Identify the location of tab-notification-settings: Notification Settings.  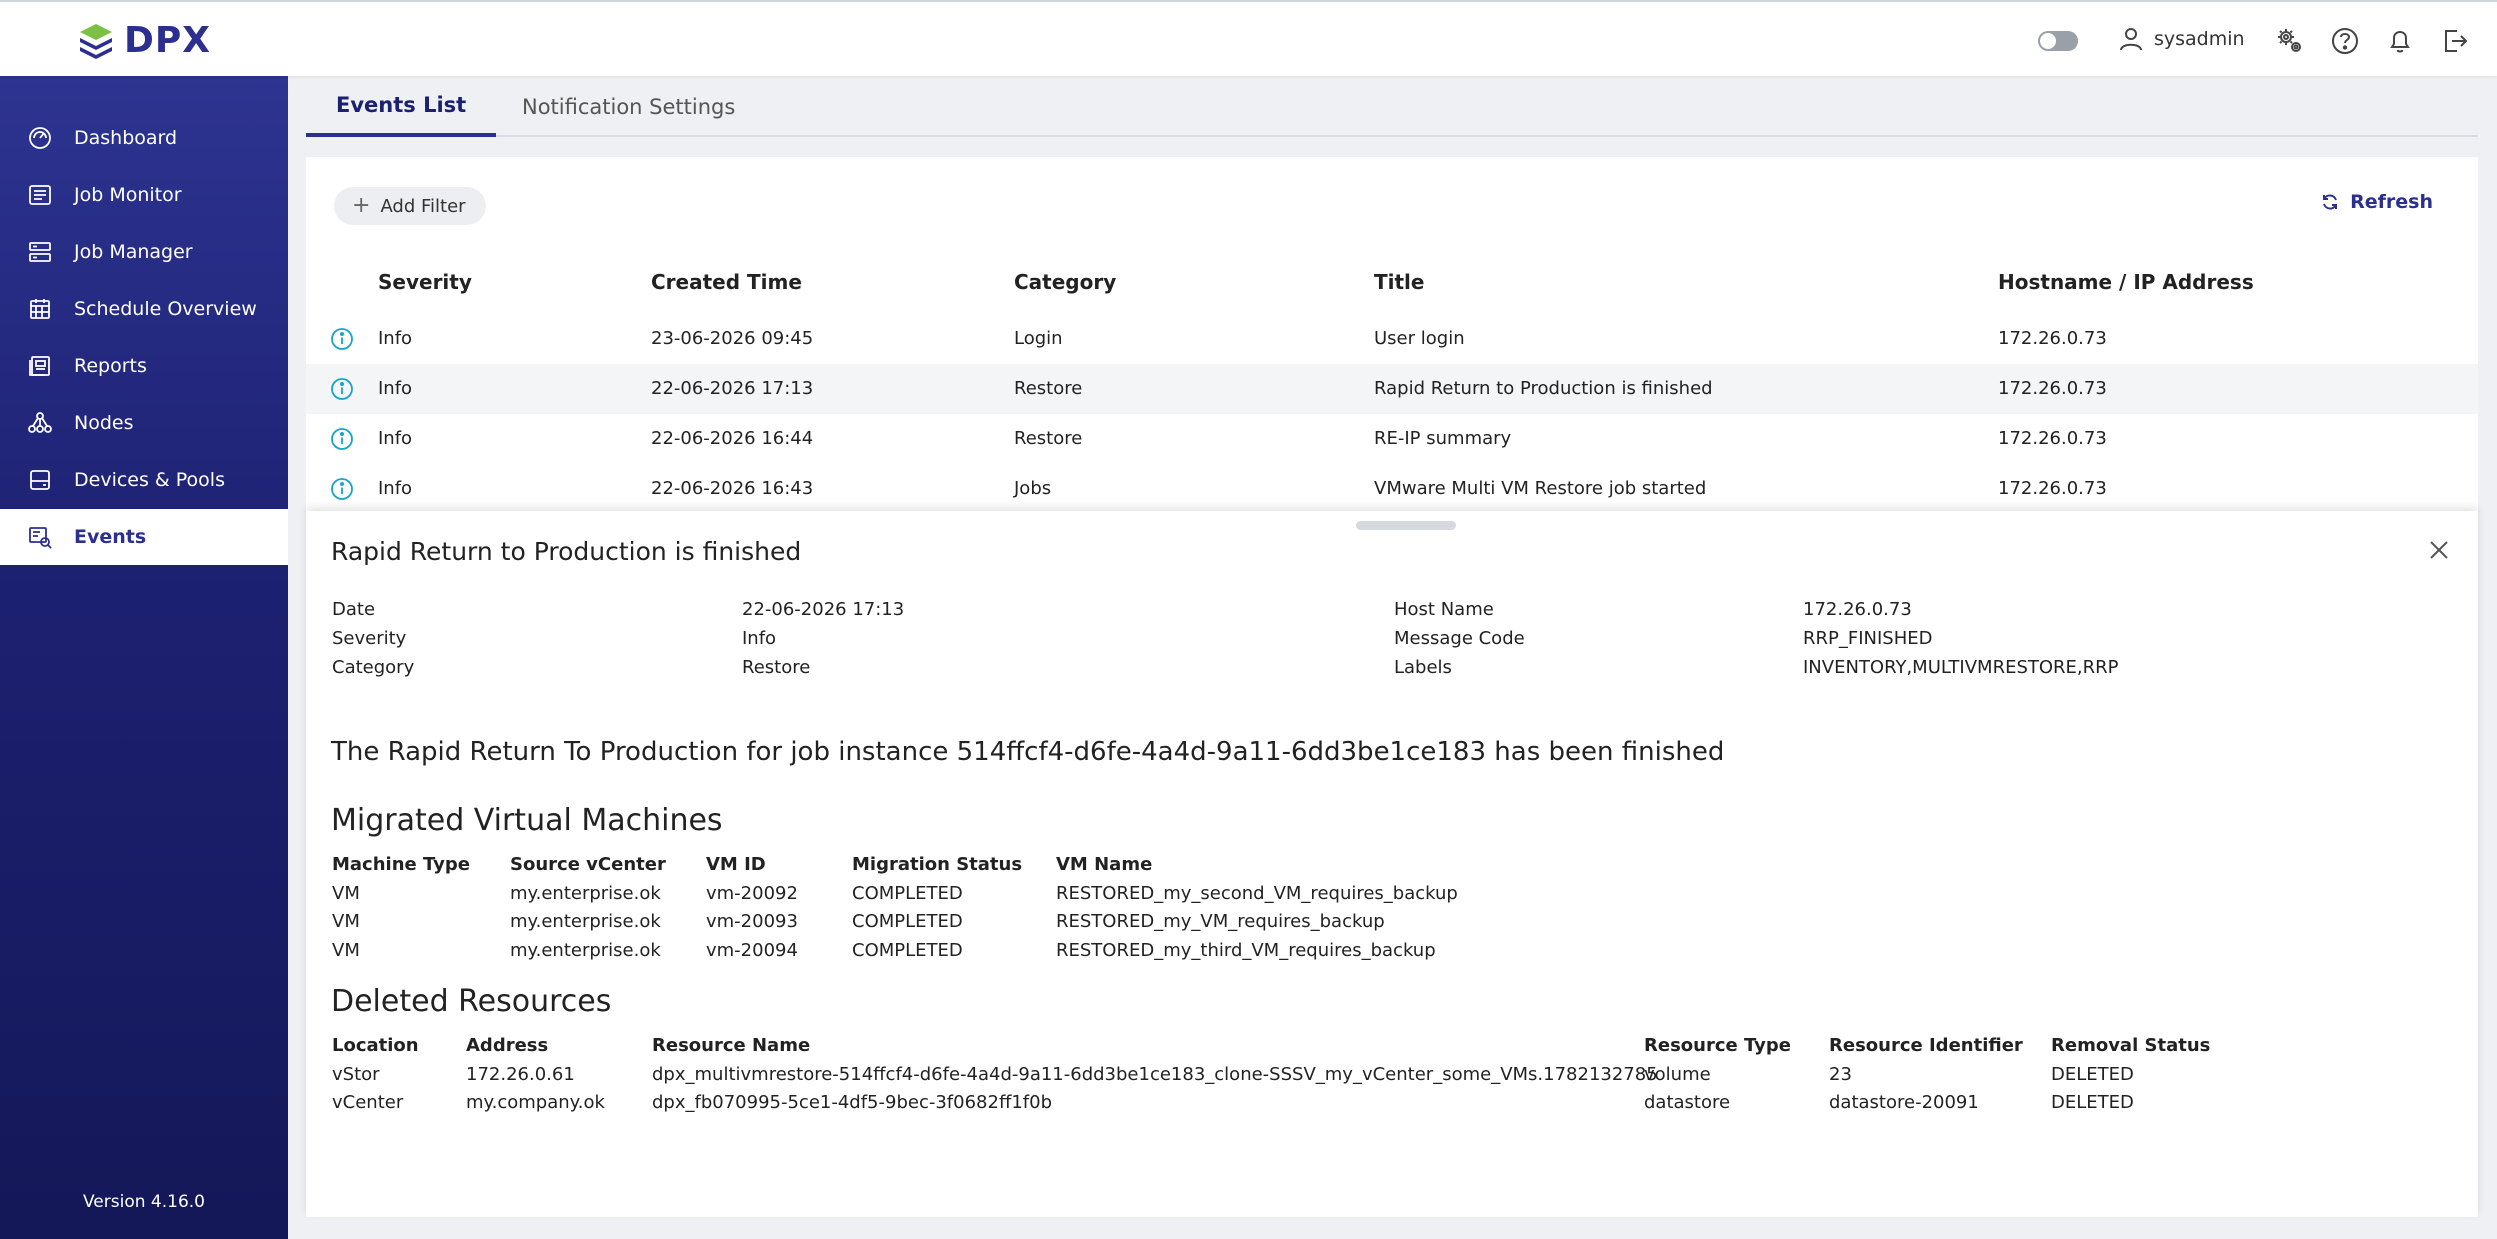
(628, 106).